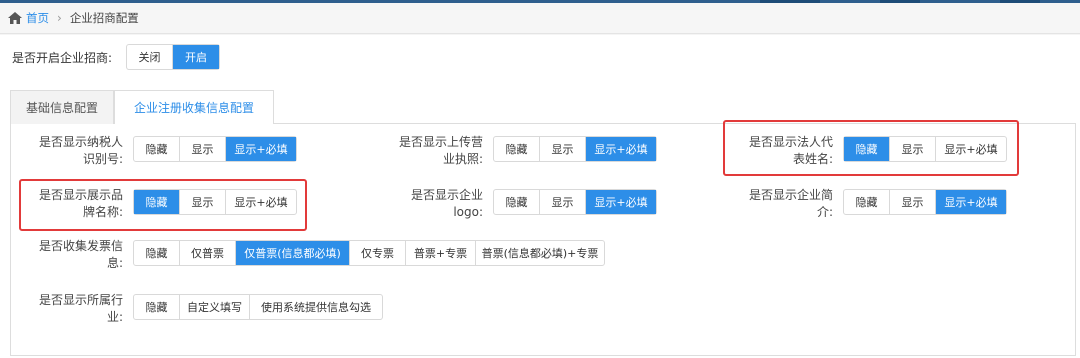 Image resolution: width=1080 pixels, height=358 pixels. Describe the element at coordinates (62, 107) in the screenshot. I see `tab-basic-info: 基础信息配置` at that location.